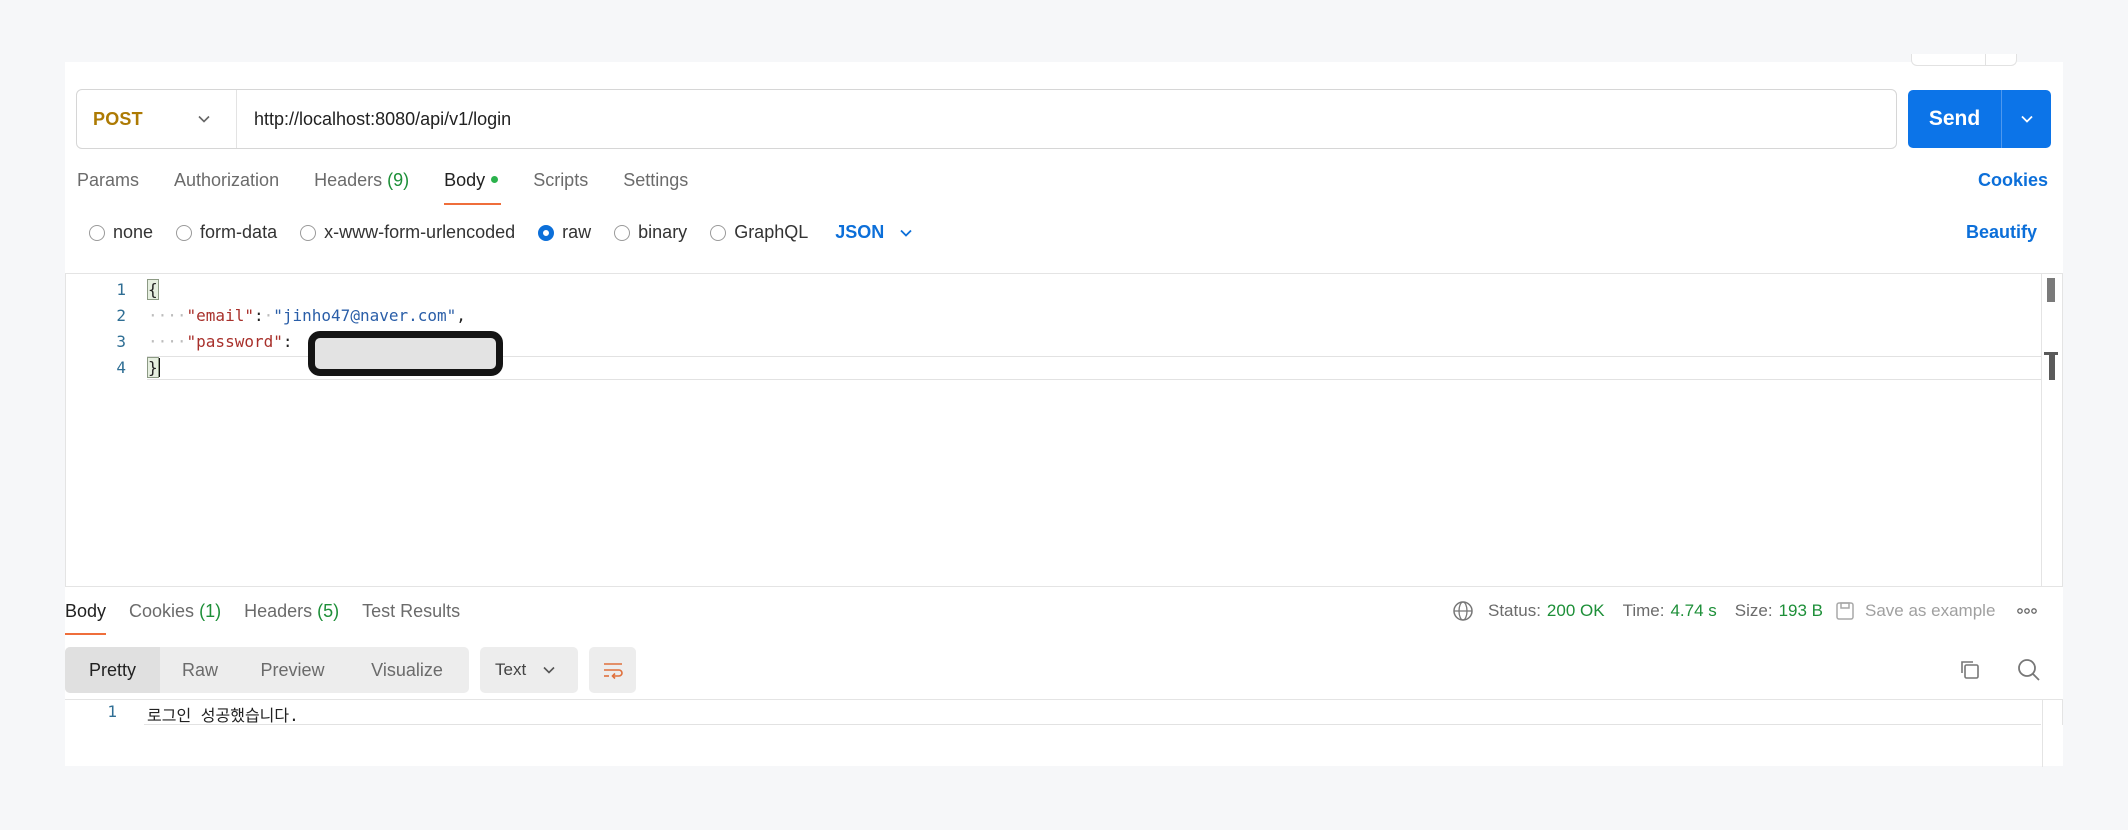  I want to click on save-as-example-button: Save as example, so click(1915, 611).